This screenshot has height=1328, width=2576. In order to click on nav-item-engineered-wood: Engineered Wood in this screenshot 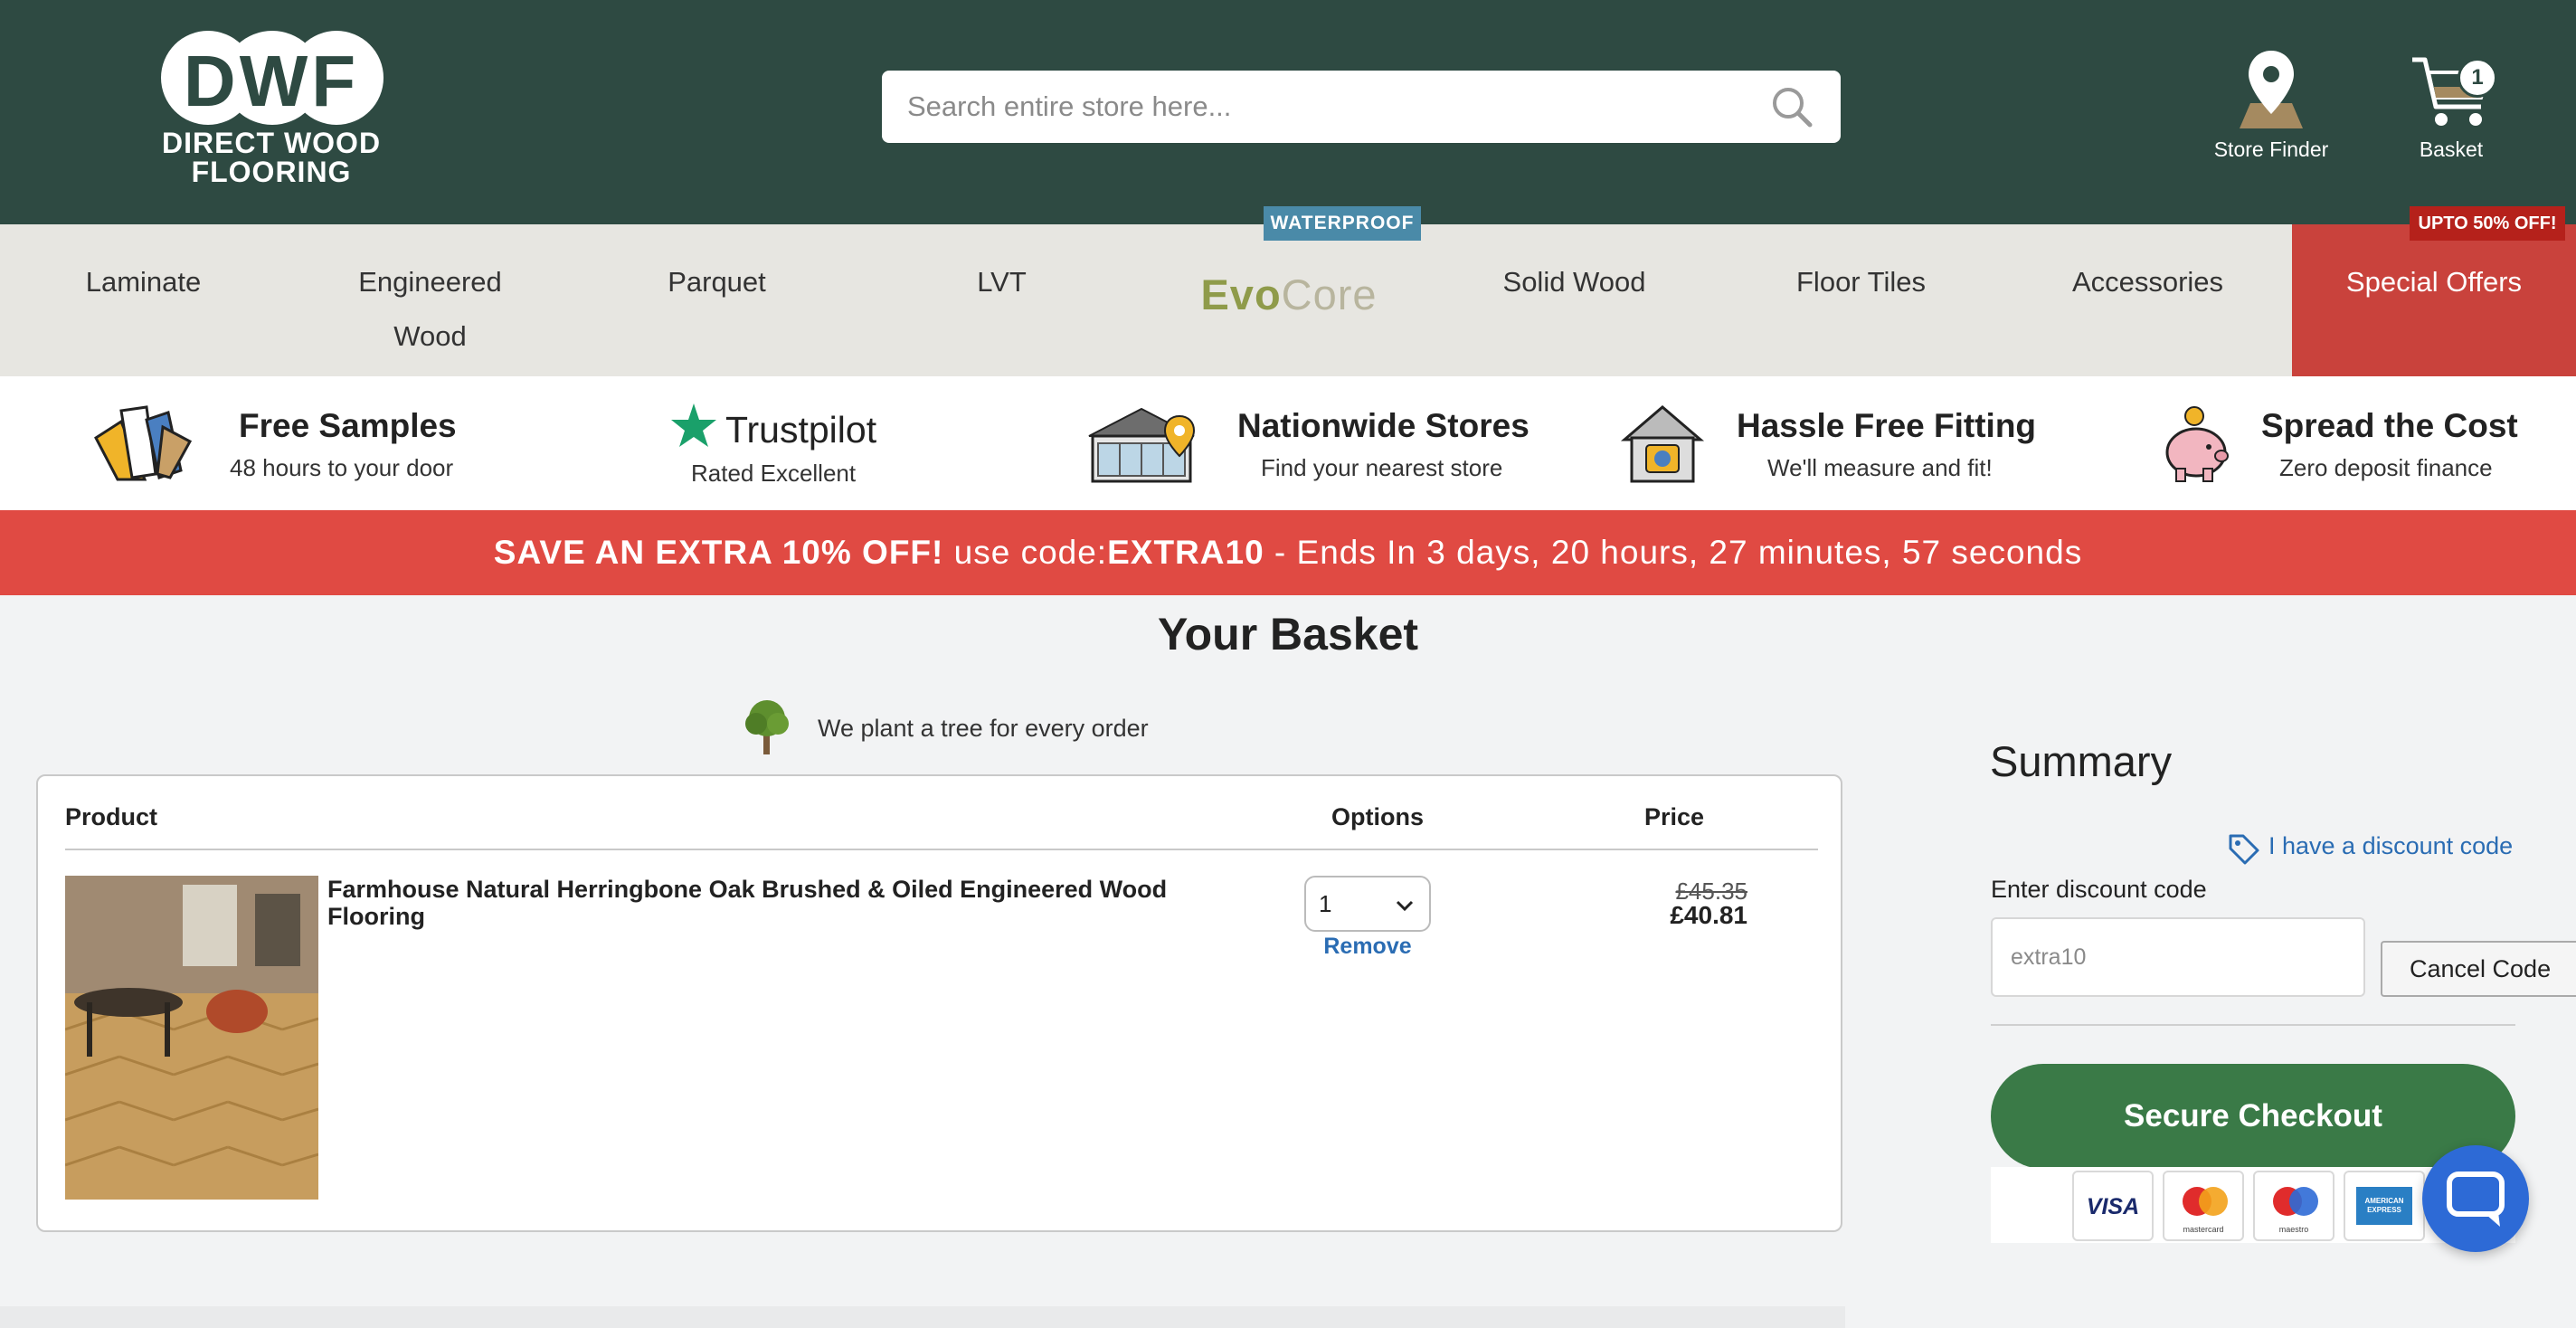, I will do `click(430, 309)`.